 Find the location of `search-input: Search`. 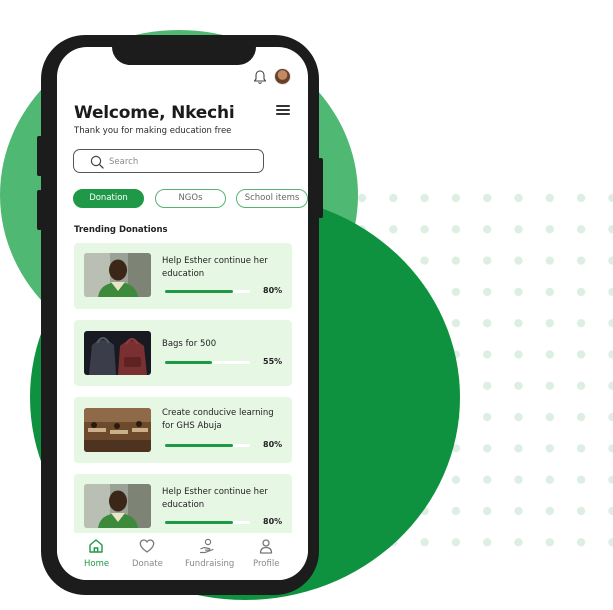

search-input: Search is located at coordinates (168, 161).